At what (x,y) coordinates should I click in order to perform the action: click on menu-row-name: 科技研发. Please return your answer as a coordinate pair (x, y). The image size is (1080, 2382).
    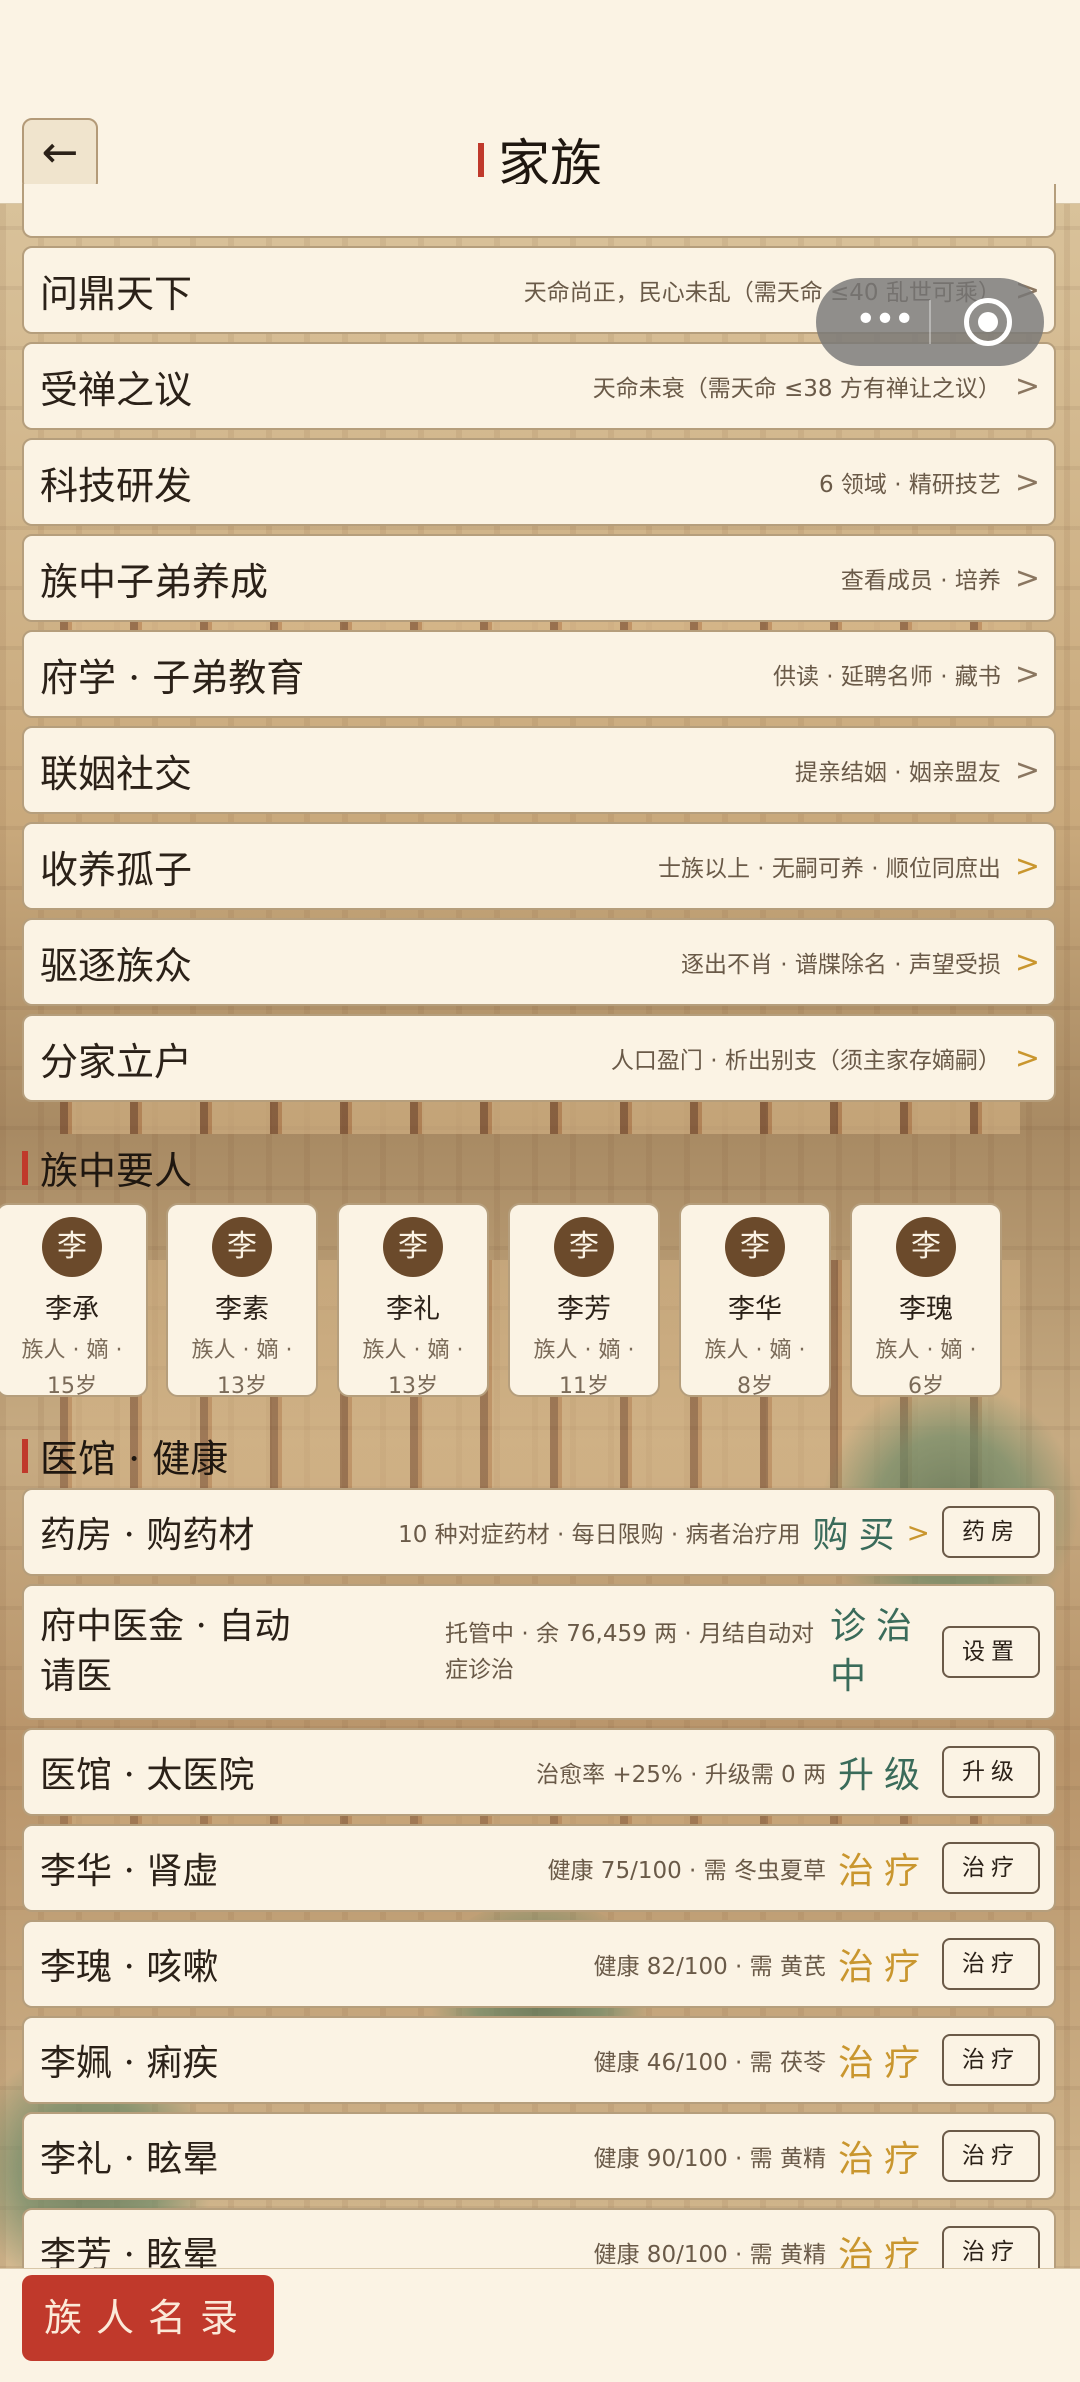
    Looking at the image, I should click on (116, 485).